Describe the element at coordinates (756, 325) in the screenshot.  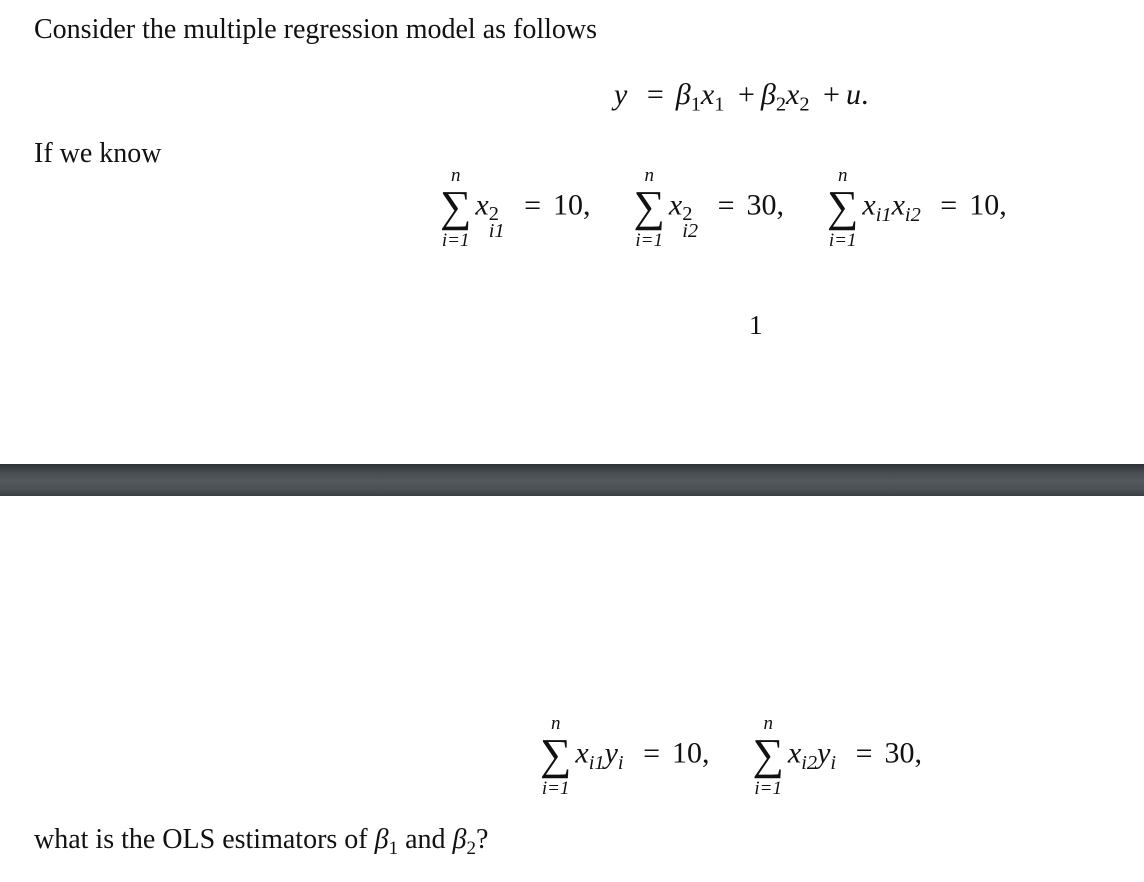
I see `page-number: 1` at that location.